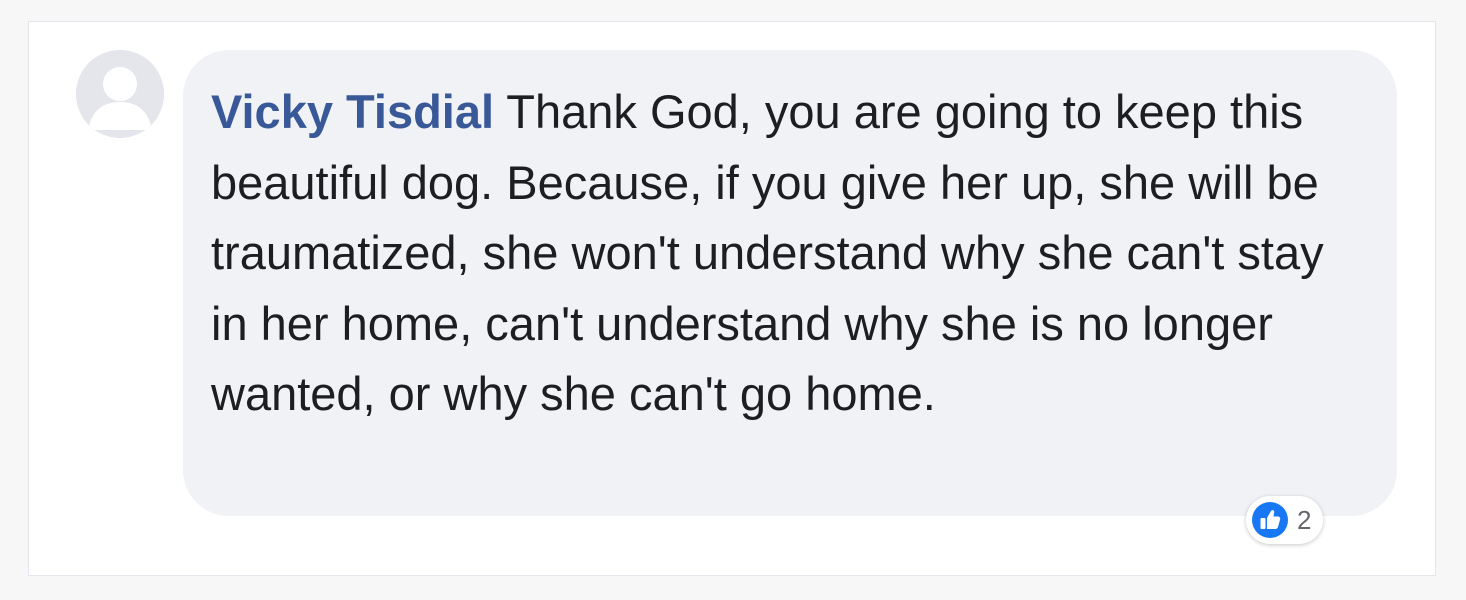 Image resolution: width=1466 pixels, height=600 pixels. I want to click on default-profile-icon, so click(120, 94).